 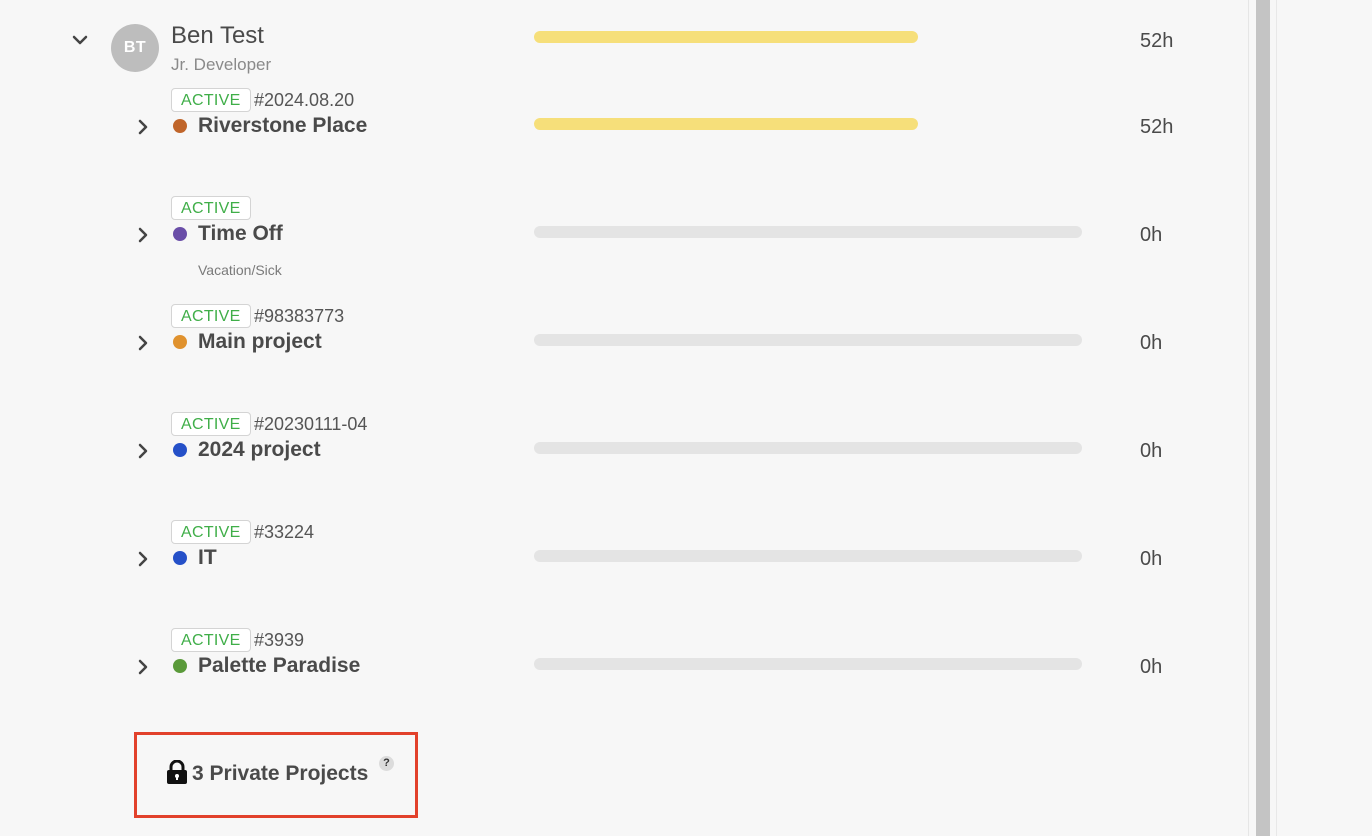 I want to click on project-row: ACTIVE Time Off Vacation/Sick 0h, so click(x=624, y=246).